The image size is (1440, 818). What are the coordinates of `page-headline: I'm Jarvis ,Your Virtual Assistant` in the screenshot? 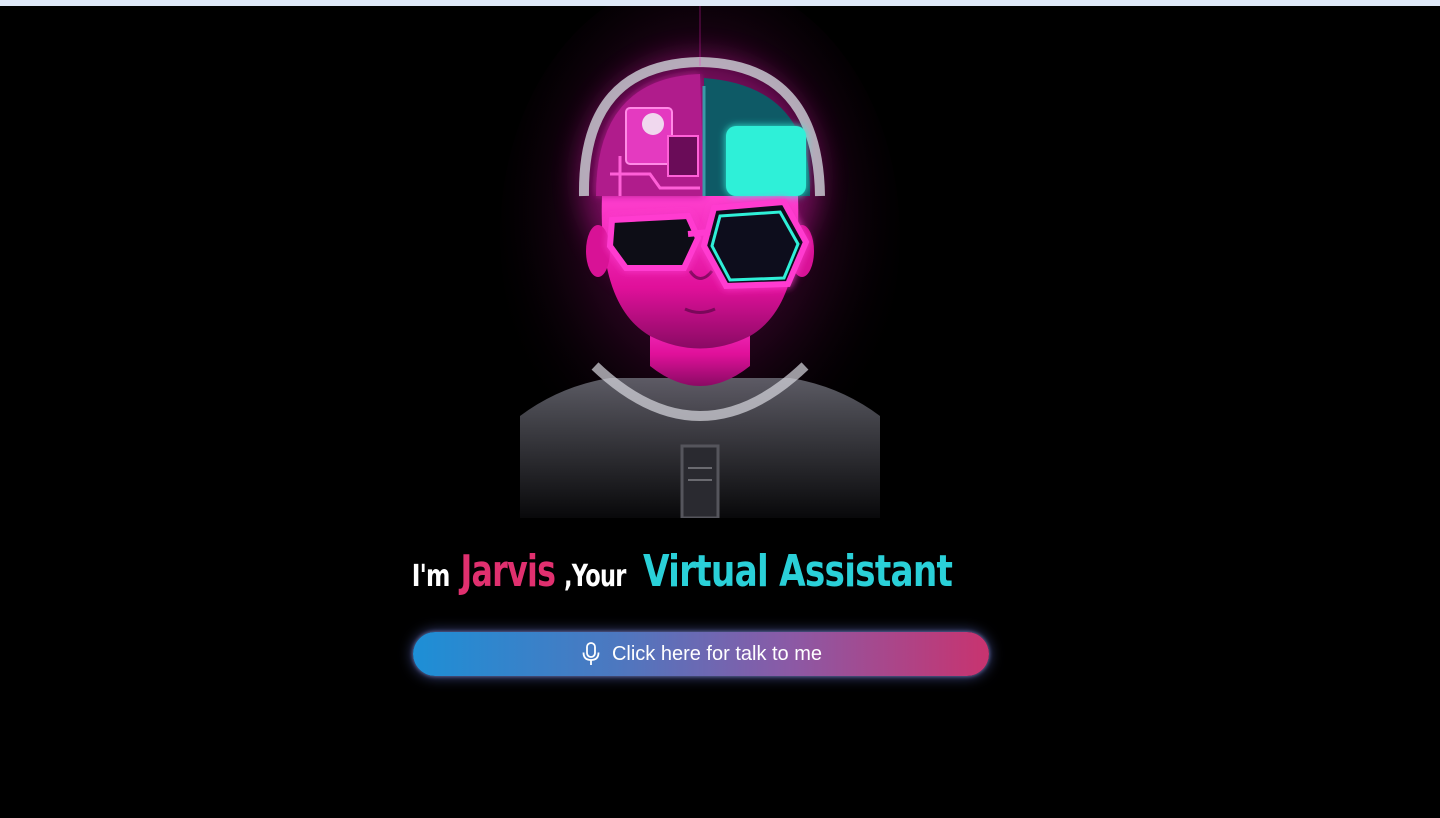 It's located at (720, 571).